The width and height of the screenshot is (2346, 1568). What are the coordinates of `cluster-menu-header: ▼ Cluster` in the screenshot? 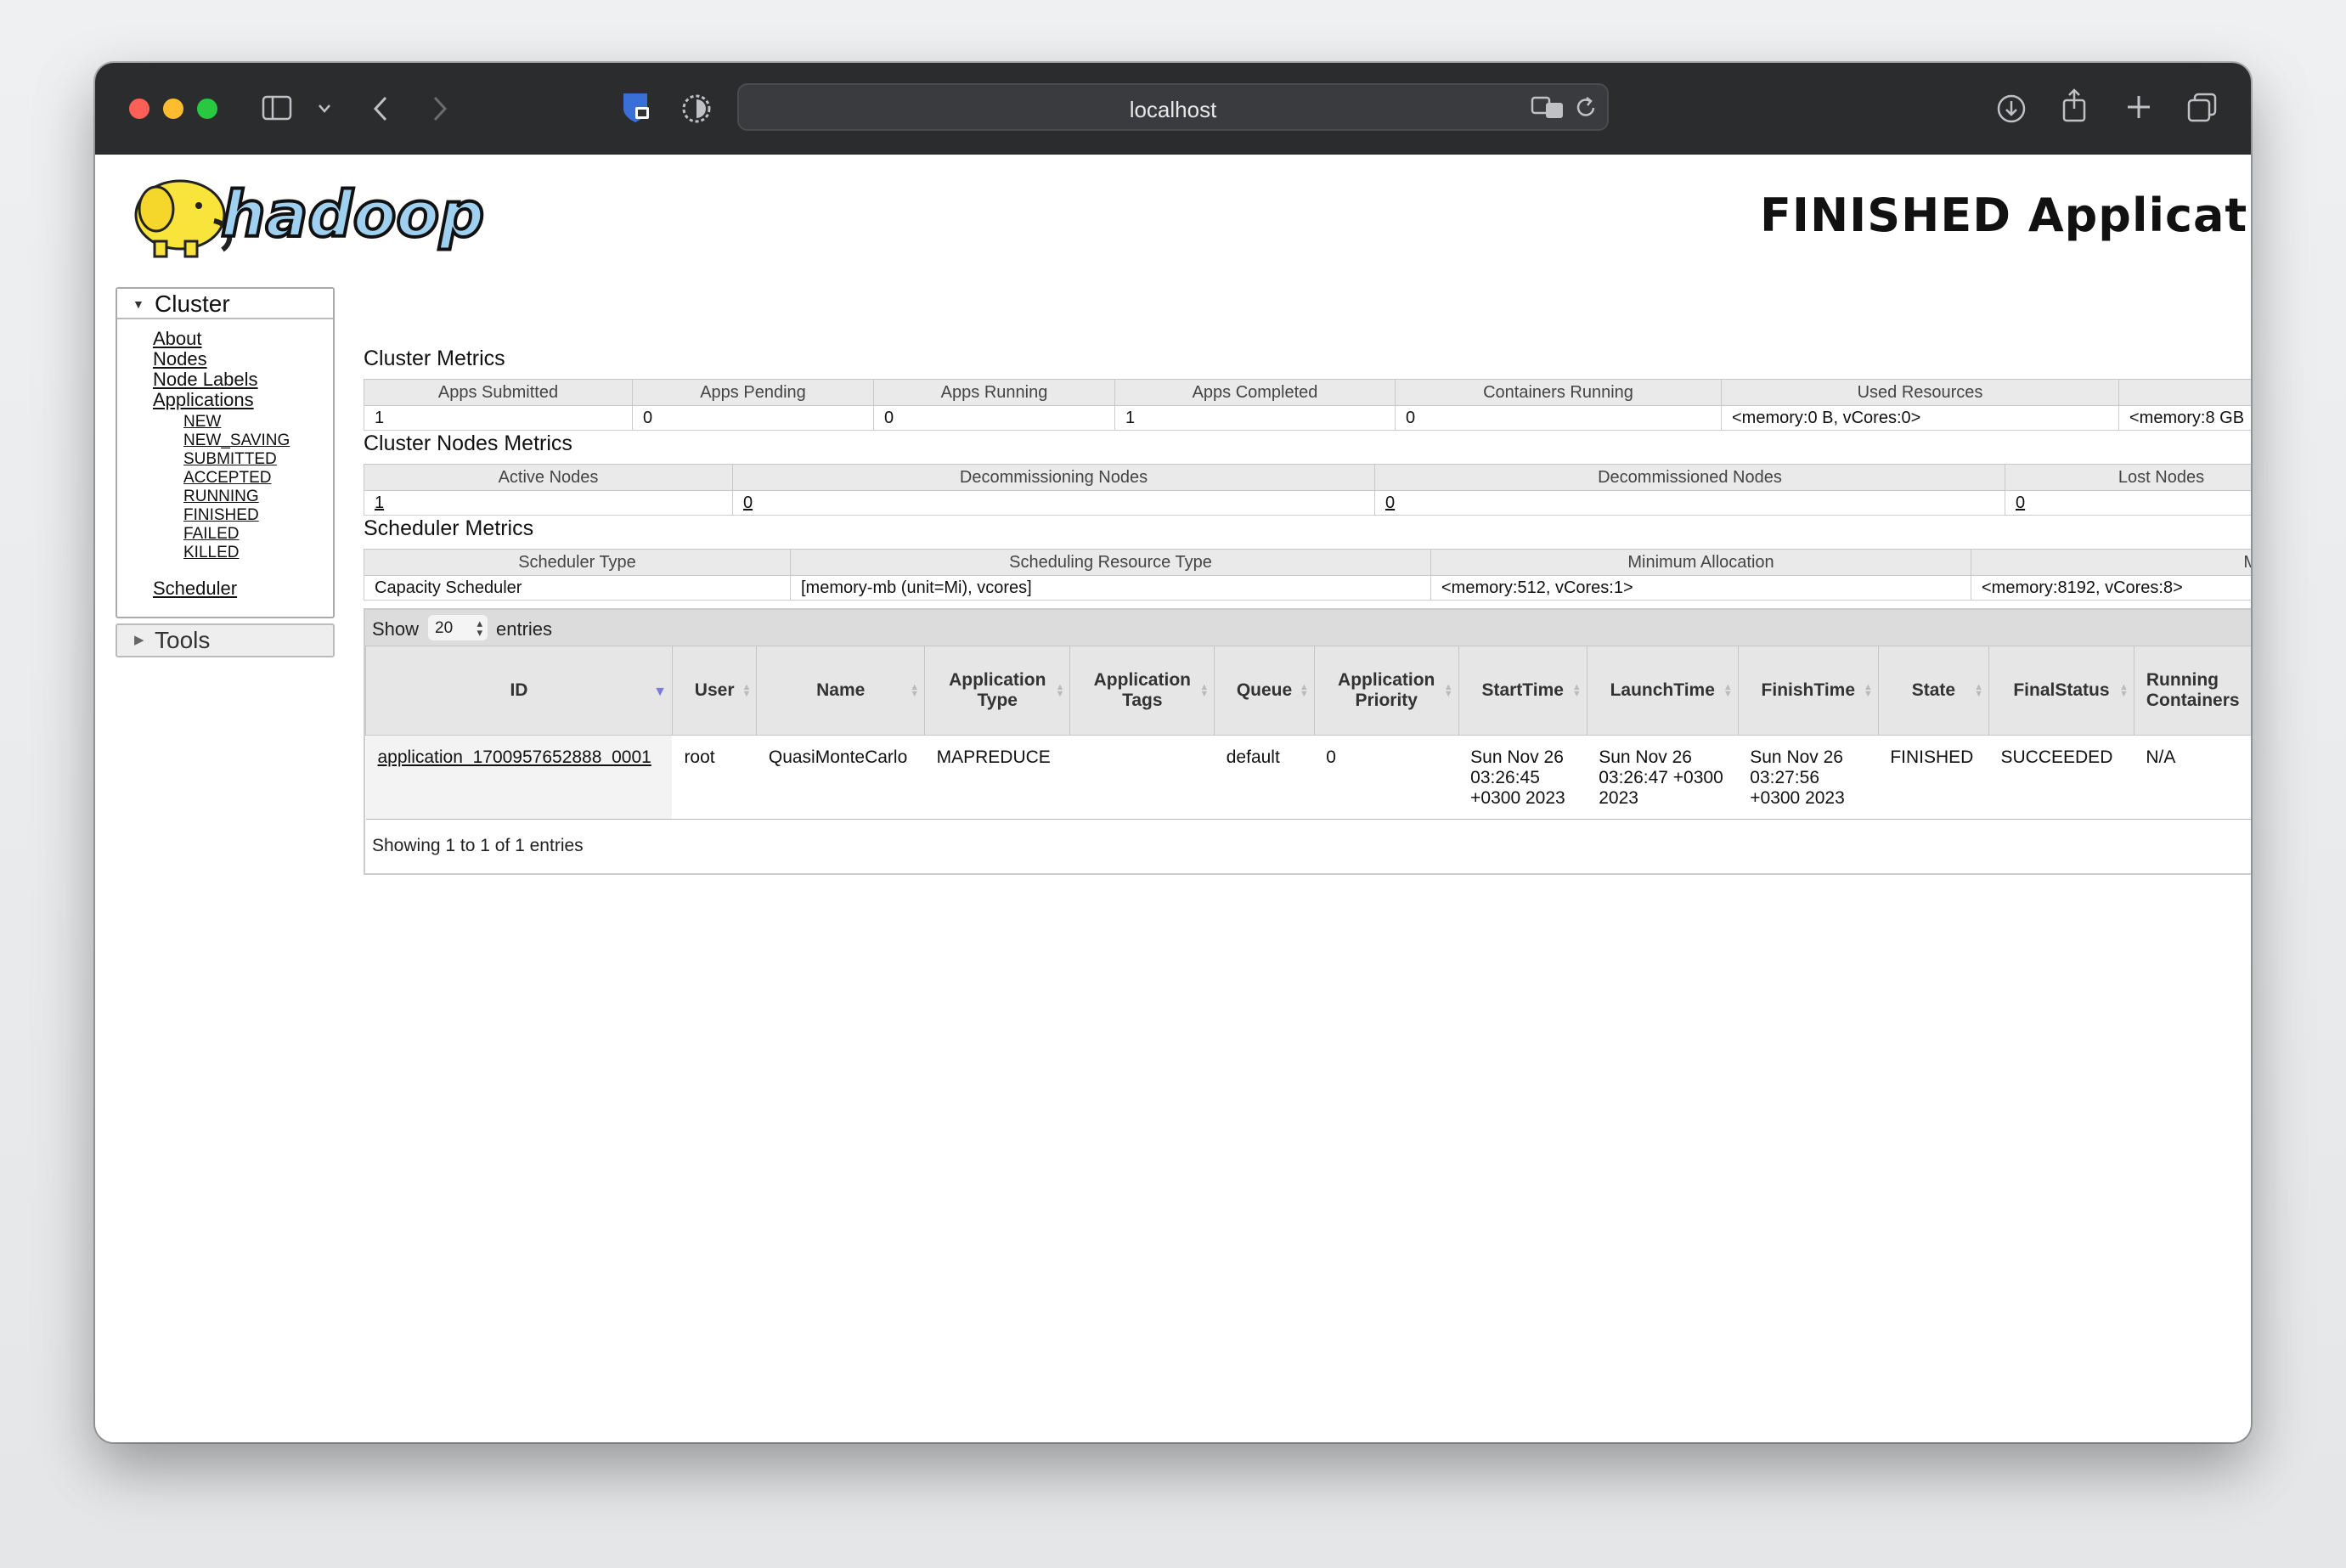 It's located at (225, 304).